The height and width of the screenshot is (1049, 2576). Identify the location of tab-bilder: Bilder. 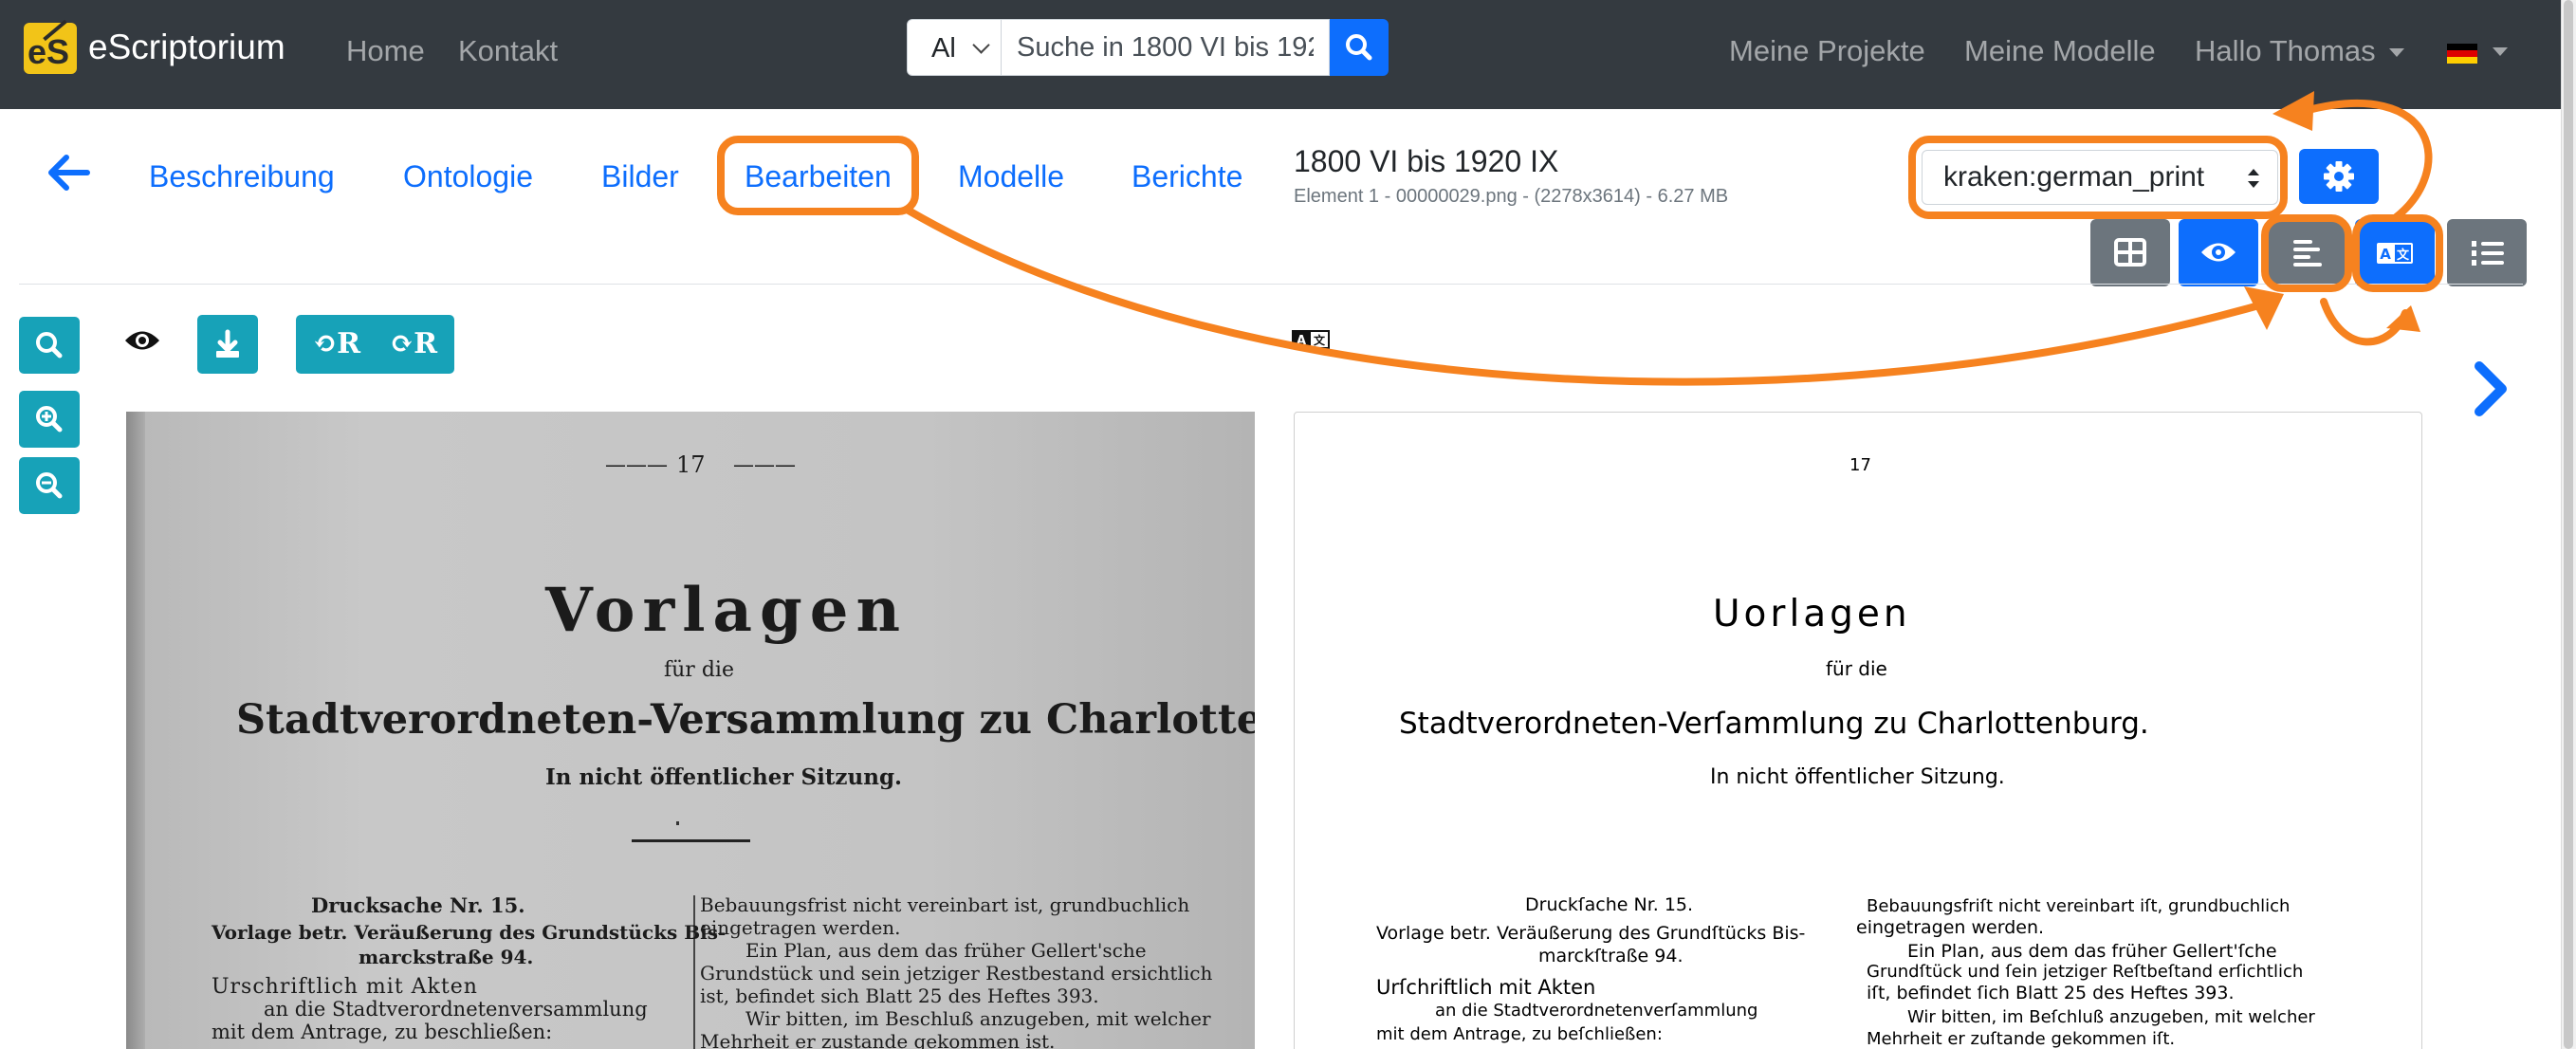
(640, 177).